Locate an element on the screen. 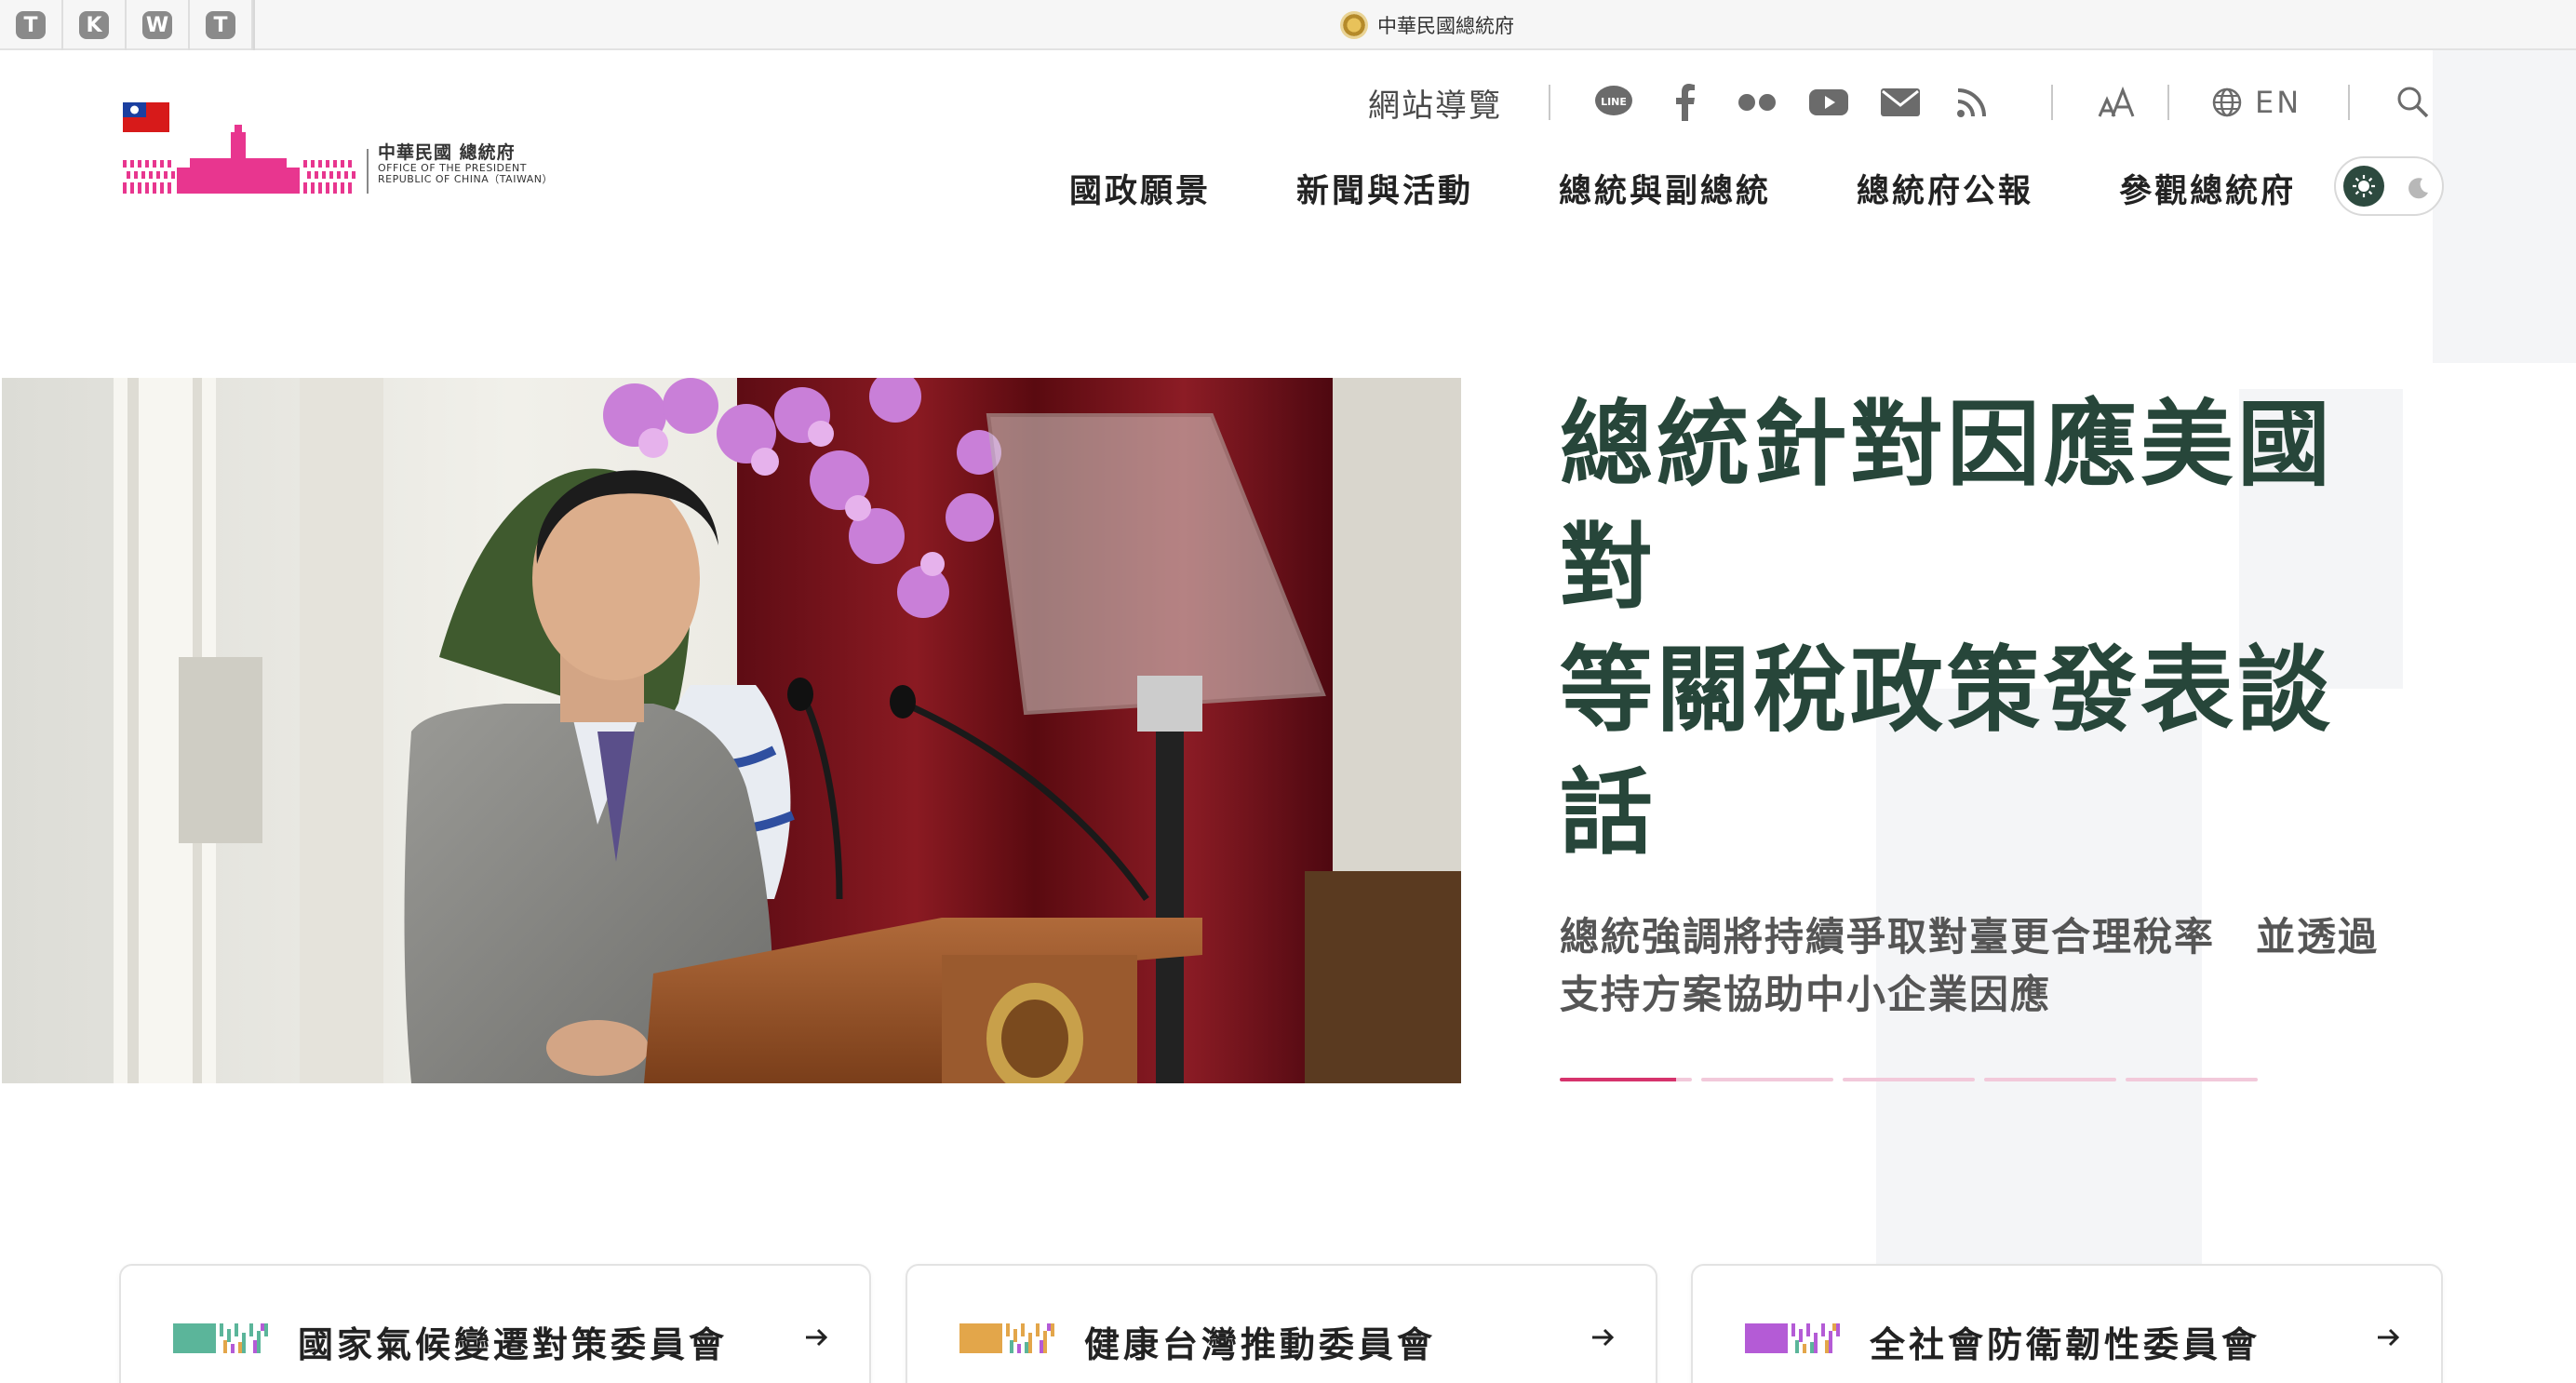 Image resolution: width=2576 pixels, height=1383 pixels. pinned-tab-1: T is located at coordinates (31, 25).